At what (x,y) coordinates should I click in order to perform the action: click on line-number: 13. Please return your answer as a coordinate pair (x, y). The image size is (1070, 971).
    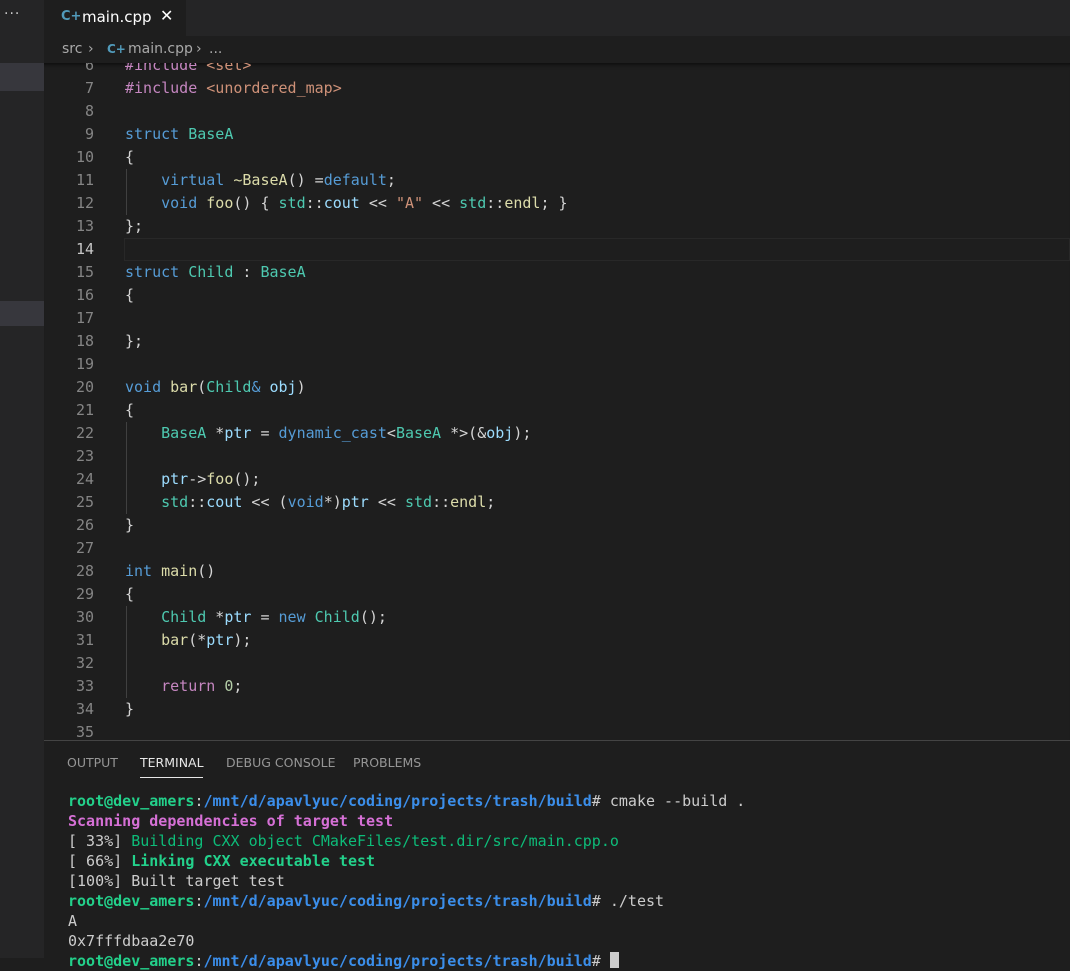
    Looking at the image, I should click on (84, 226).